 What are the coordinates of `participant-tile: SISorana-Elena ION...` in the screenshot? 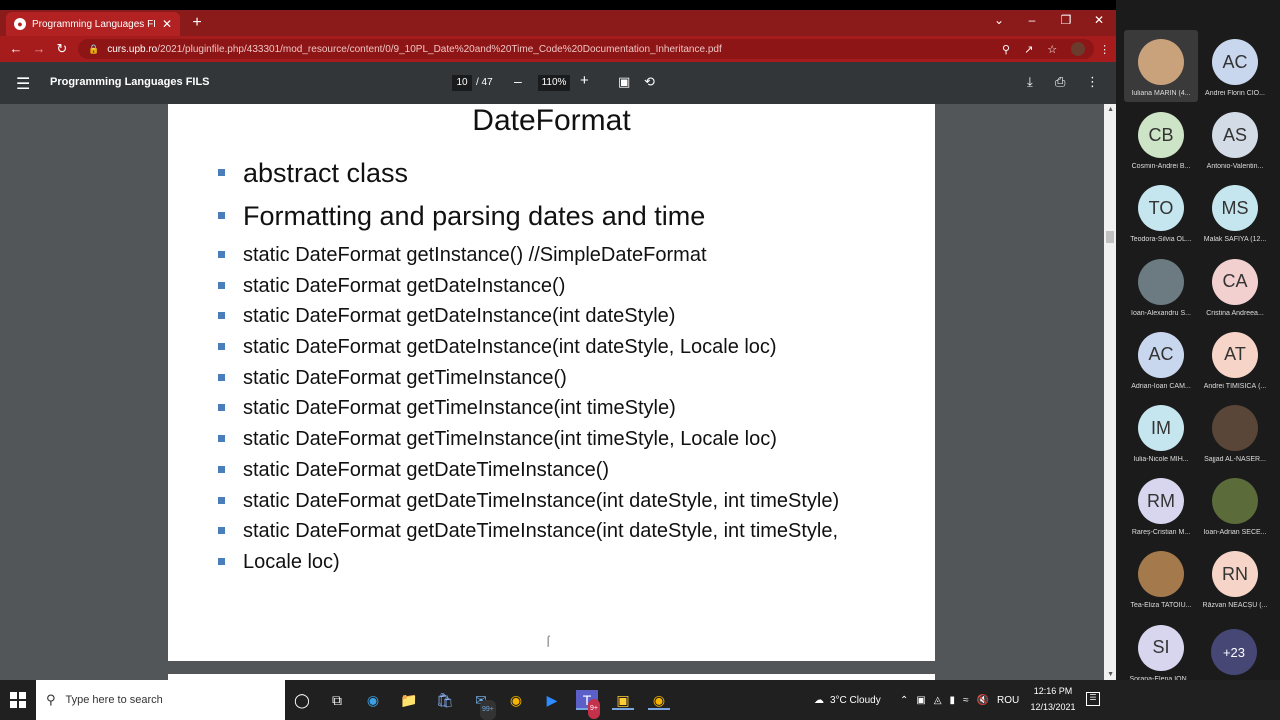 It's located at (1161, 652).